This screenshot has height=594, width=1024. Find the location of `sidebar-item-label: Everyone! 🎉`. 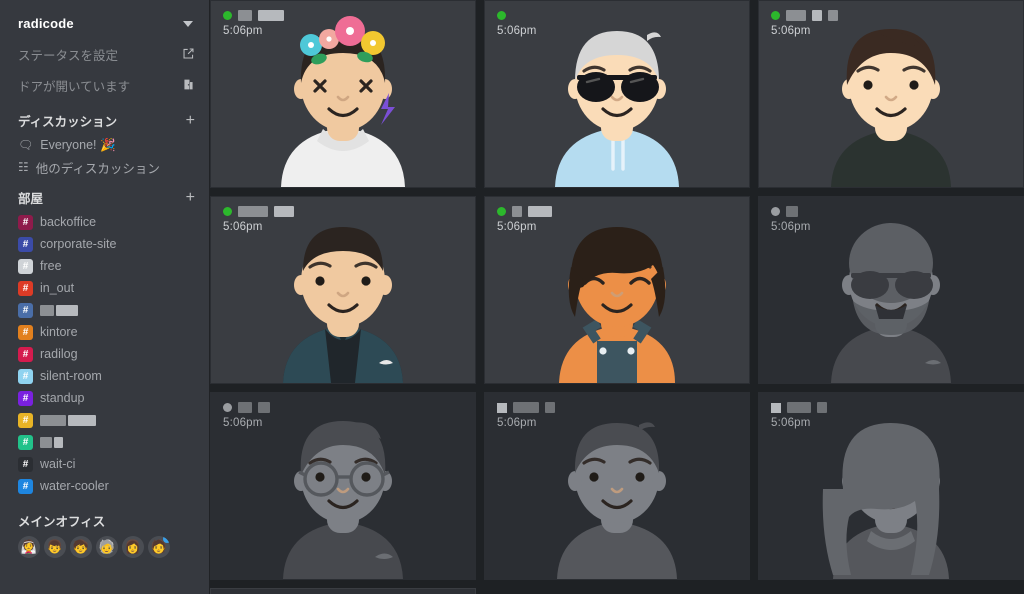

sidebar-item-label: Everyone! 🎉 is located at coordinates (78, 144).